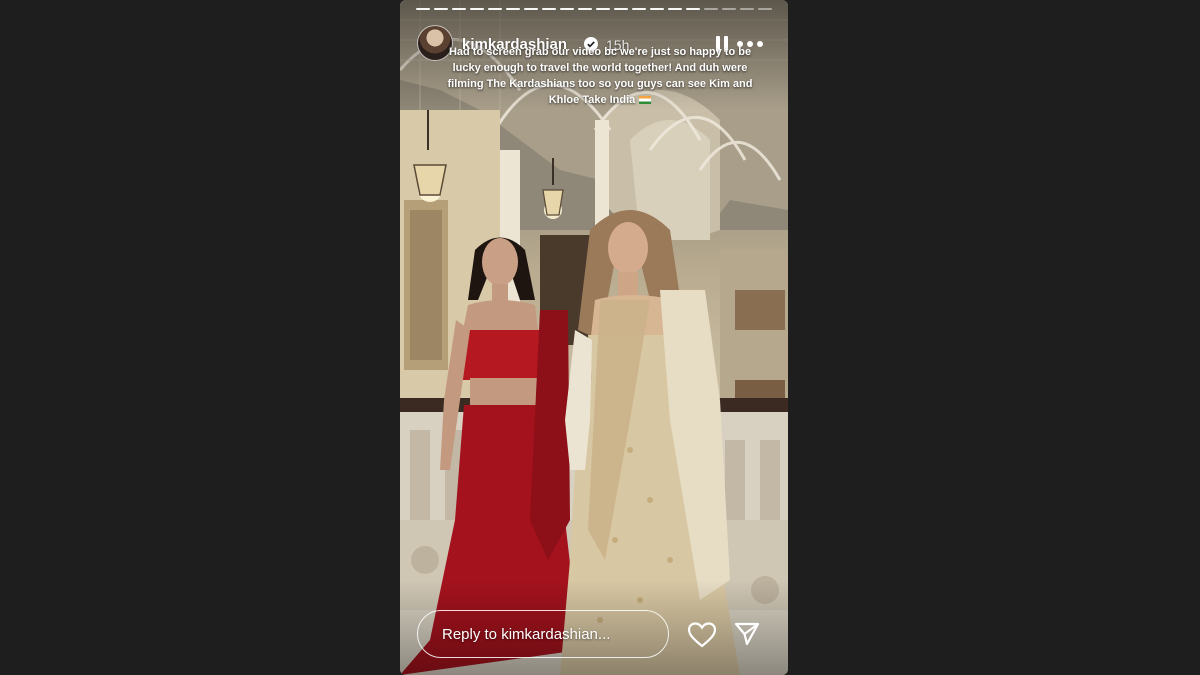  Describe the element at coordinates (645, 100) in the screenshot. I see `india-flag-icon` at that location.